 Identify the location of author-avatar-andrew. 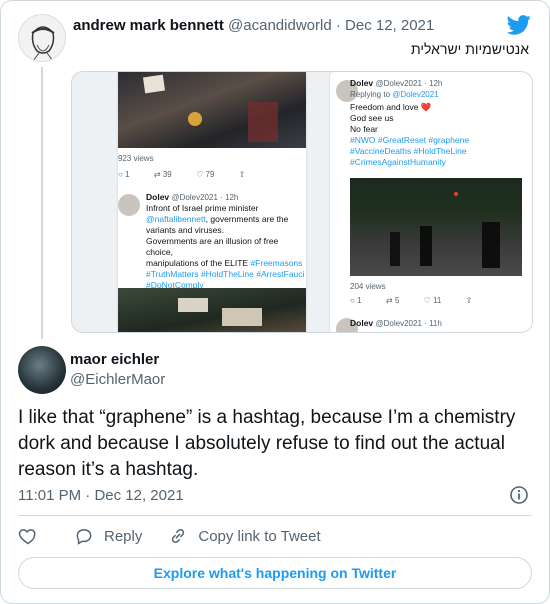
(42, 38).